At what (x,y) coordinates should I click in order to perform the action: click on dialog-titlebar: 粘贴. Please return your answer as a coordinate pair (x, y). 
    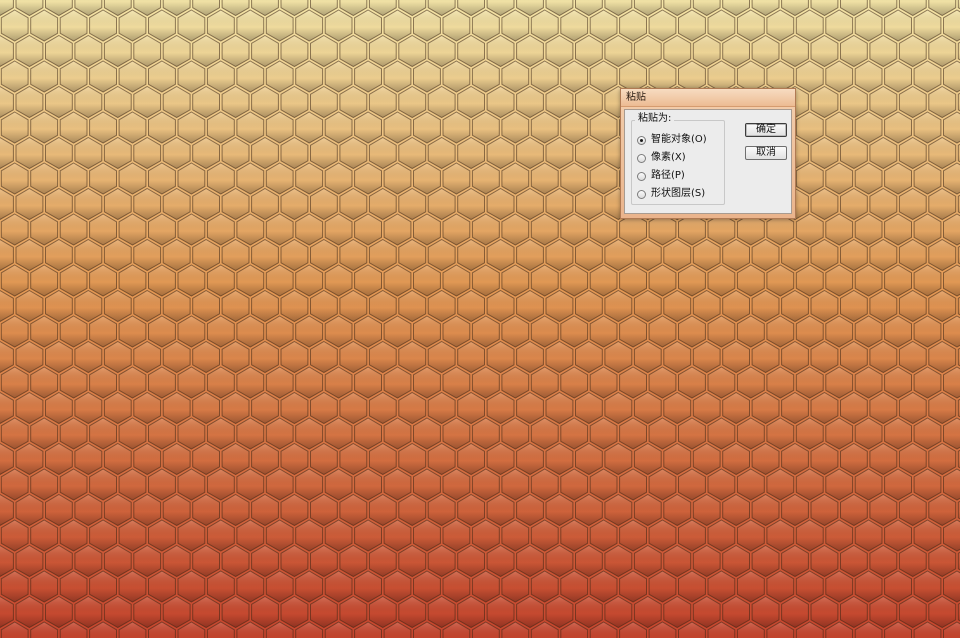
    Looking at the image, I should click on (708, 98).